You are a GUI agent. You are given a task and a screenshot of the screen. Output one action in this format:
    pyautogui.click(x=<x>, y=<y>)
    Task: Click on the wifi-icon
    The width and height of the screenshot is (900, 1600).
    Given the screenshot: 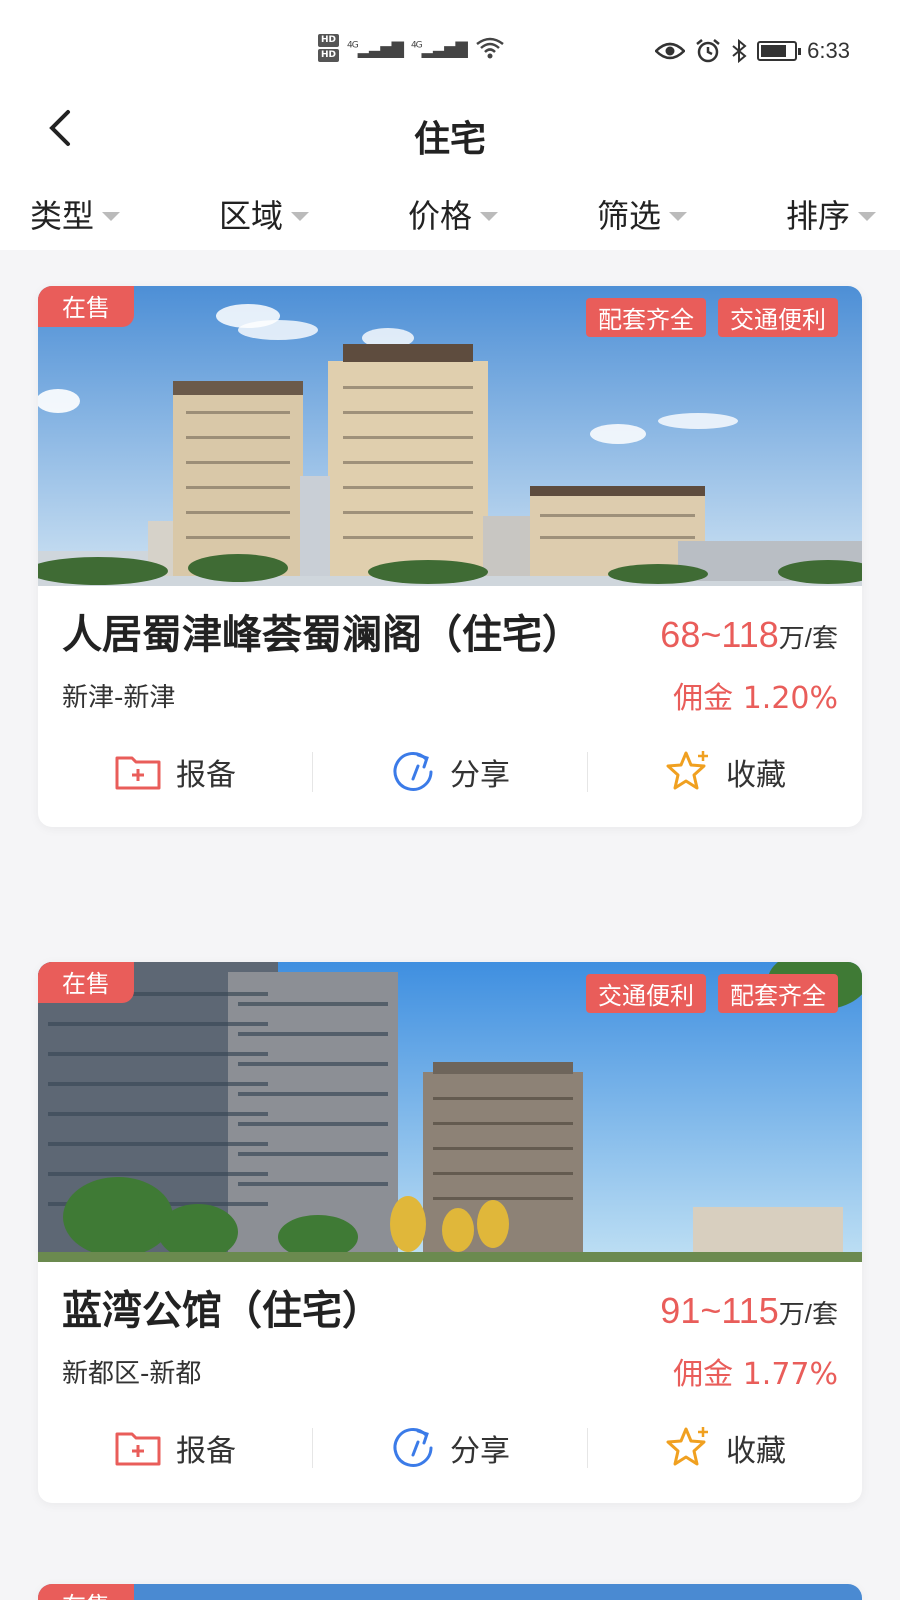 What is the action you would take?
    pyautogui.click(x=490, y=48)
    